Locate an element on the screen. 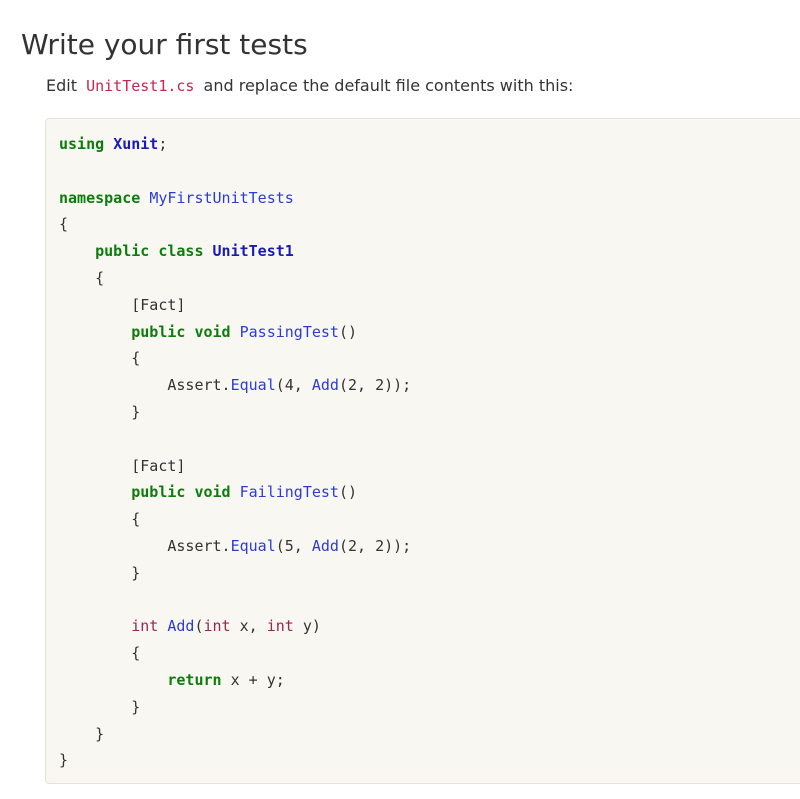 This screenshot has height=799, width=800. code-token: (4, is located at coordinates (293, 385).